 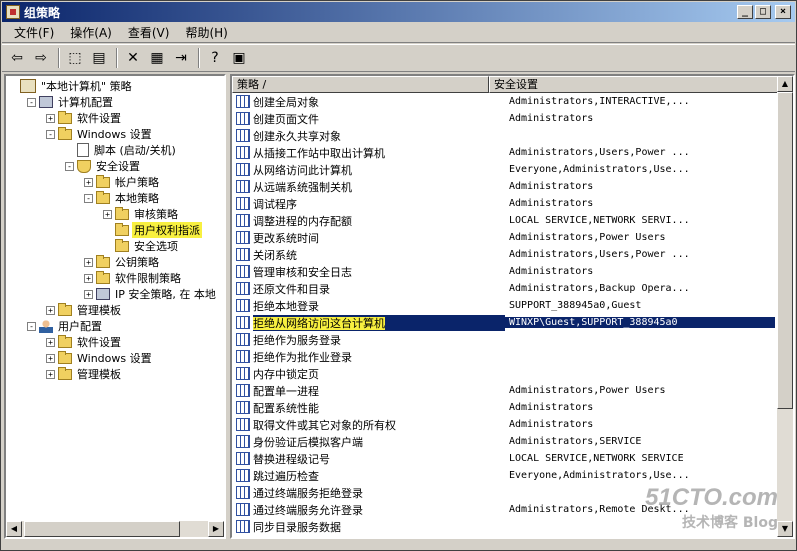 I want to click on menu-bar: 文件(F) 操作(A) 查看(V) 帮助(H), so click(x=398, y=33).